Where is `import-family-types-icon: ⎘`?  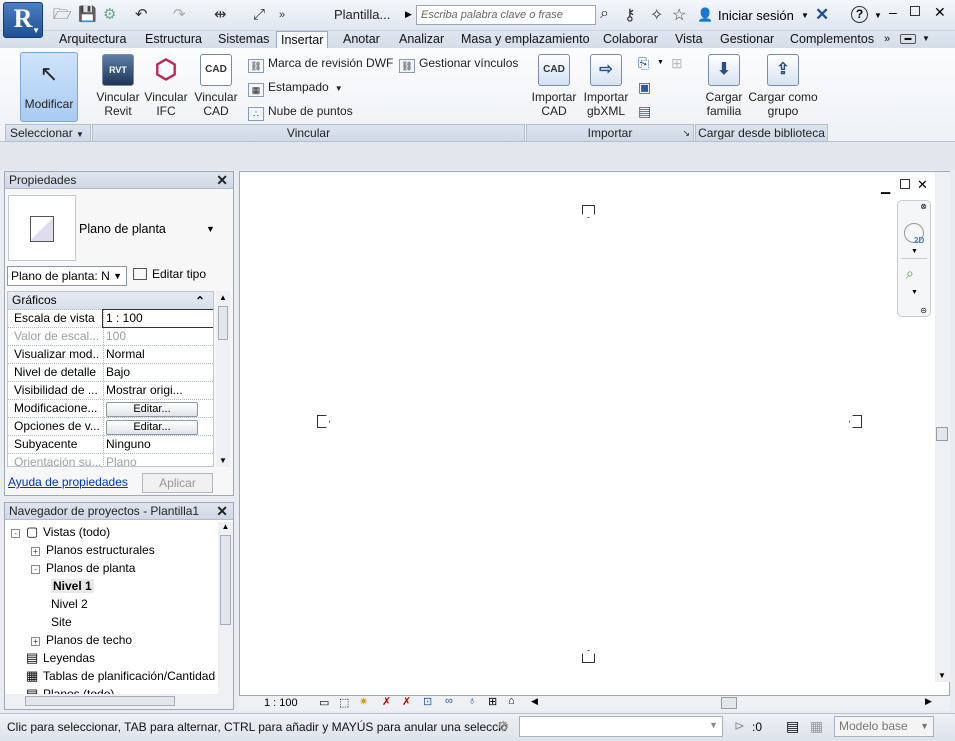
import-family-types-icon: ⎘ is located at coordinates (643, 63).